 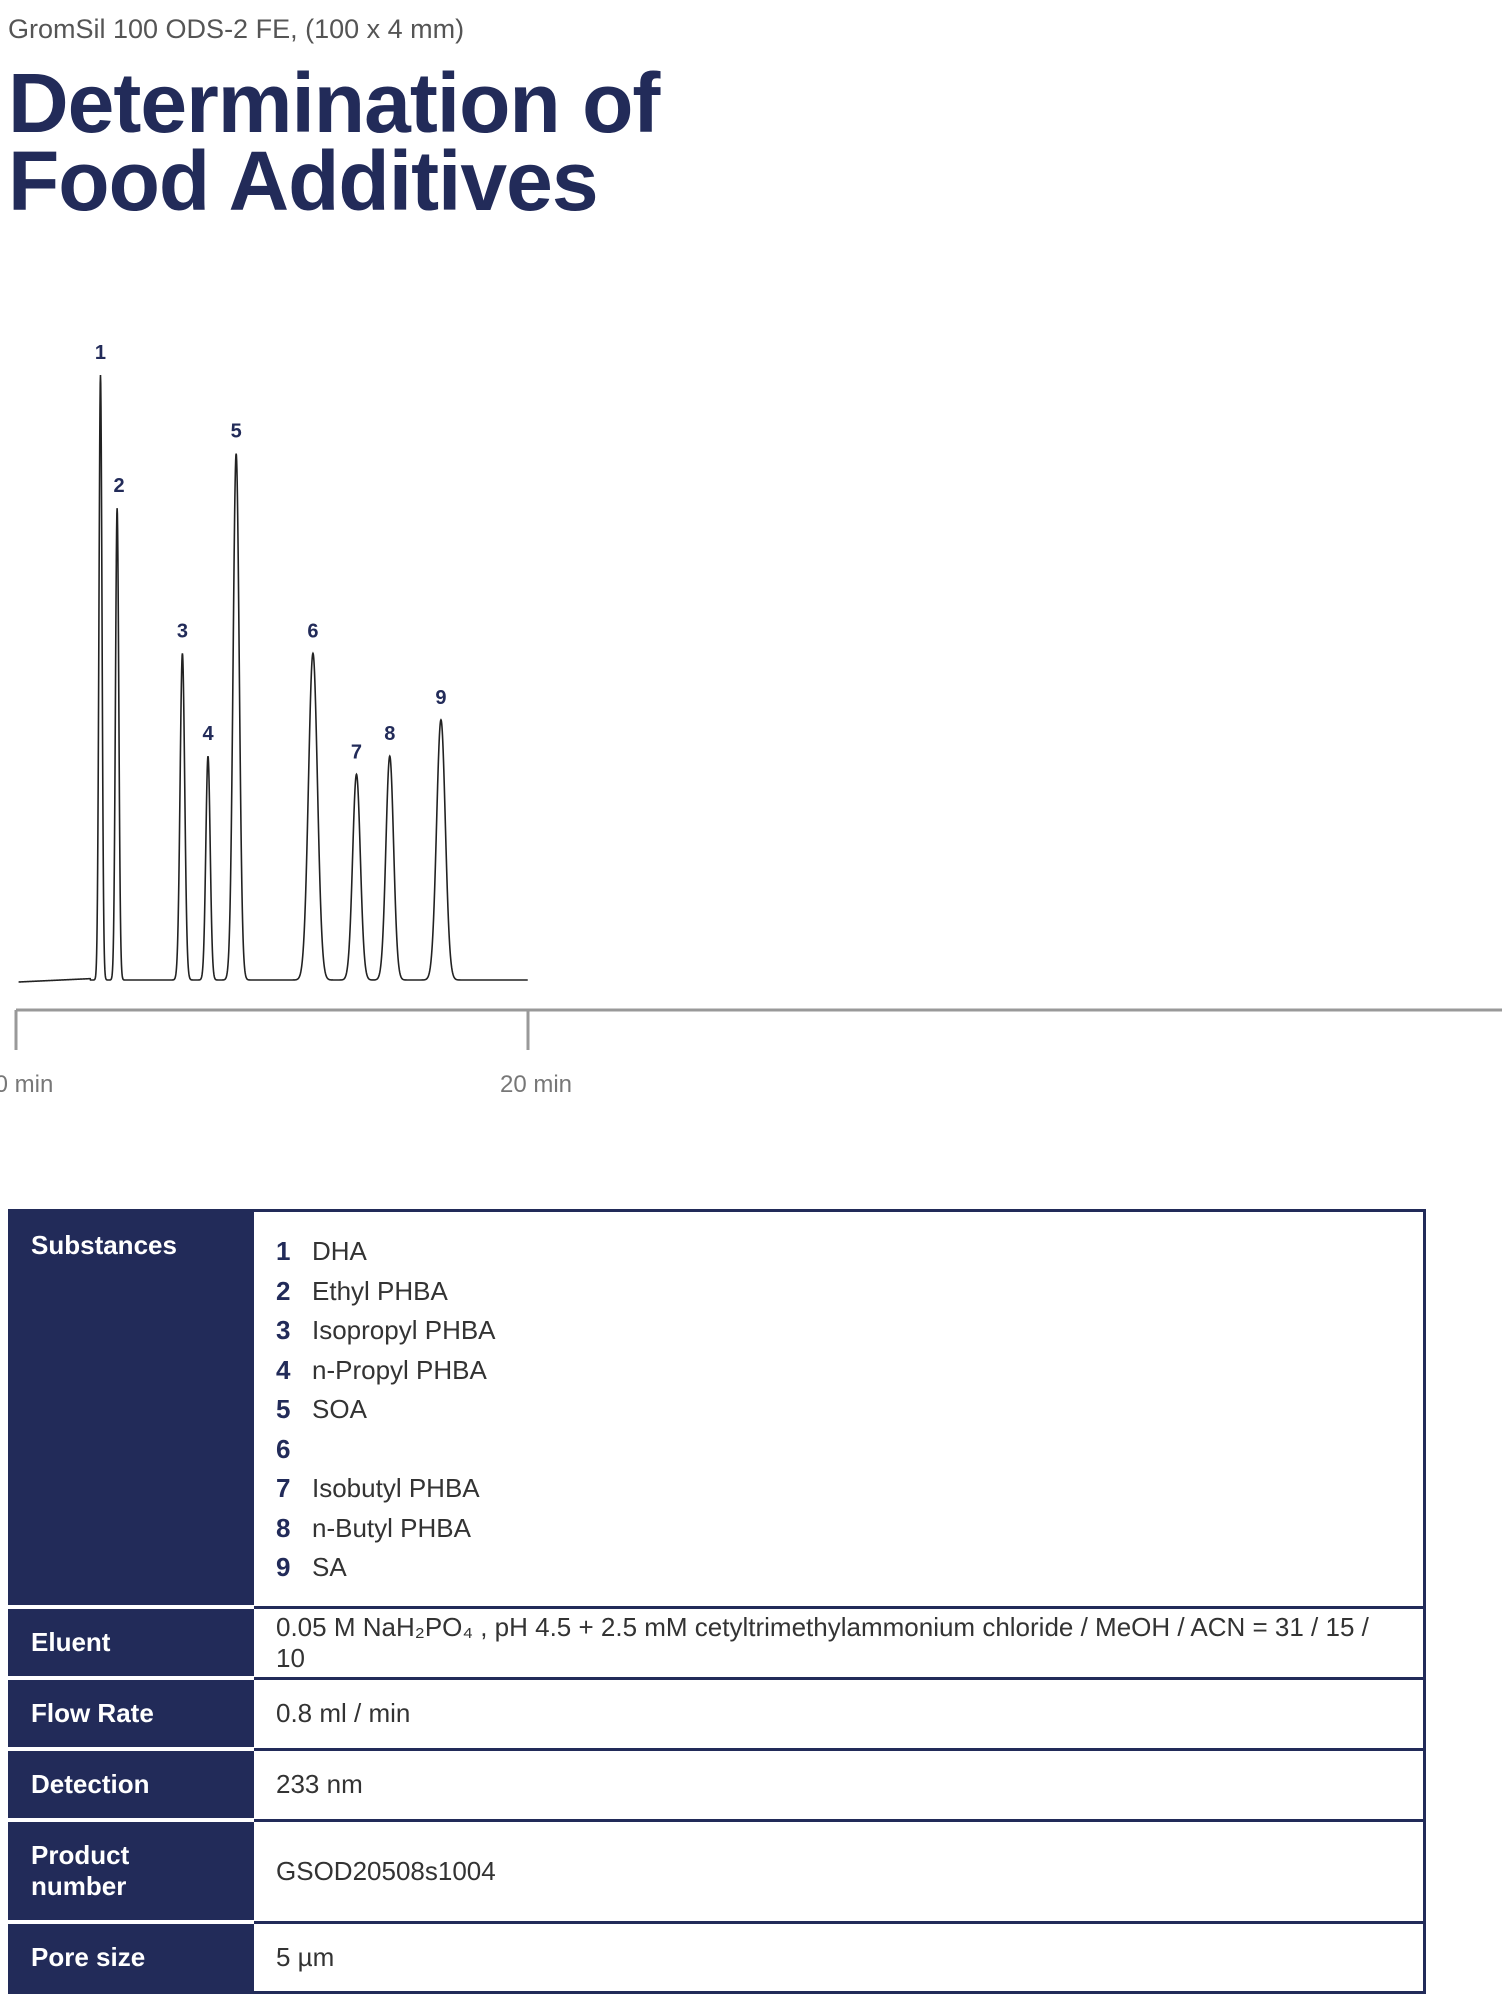 I want to click on x-tick-label: 20 min, so click(x=536, y=1084).